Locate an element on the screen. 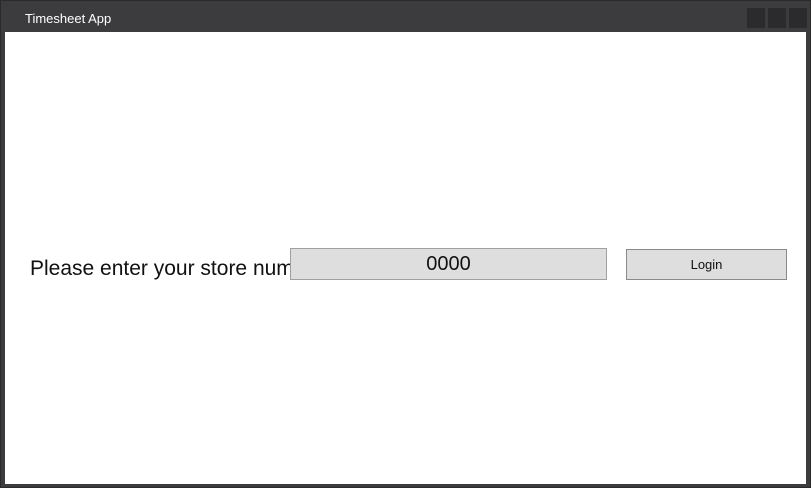 The height and width of the screenshot is (488, 811). close-button is located at coordinates (798, 18).